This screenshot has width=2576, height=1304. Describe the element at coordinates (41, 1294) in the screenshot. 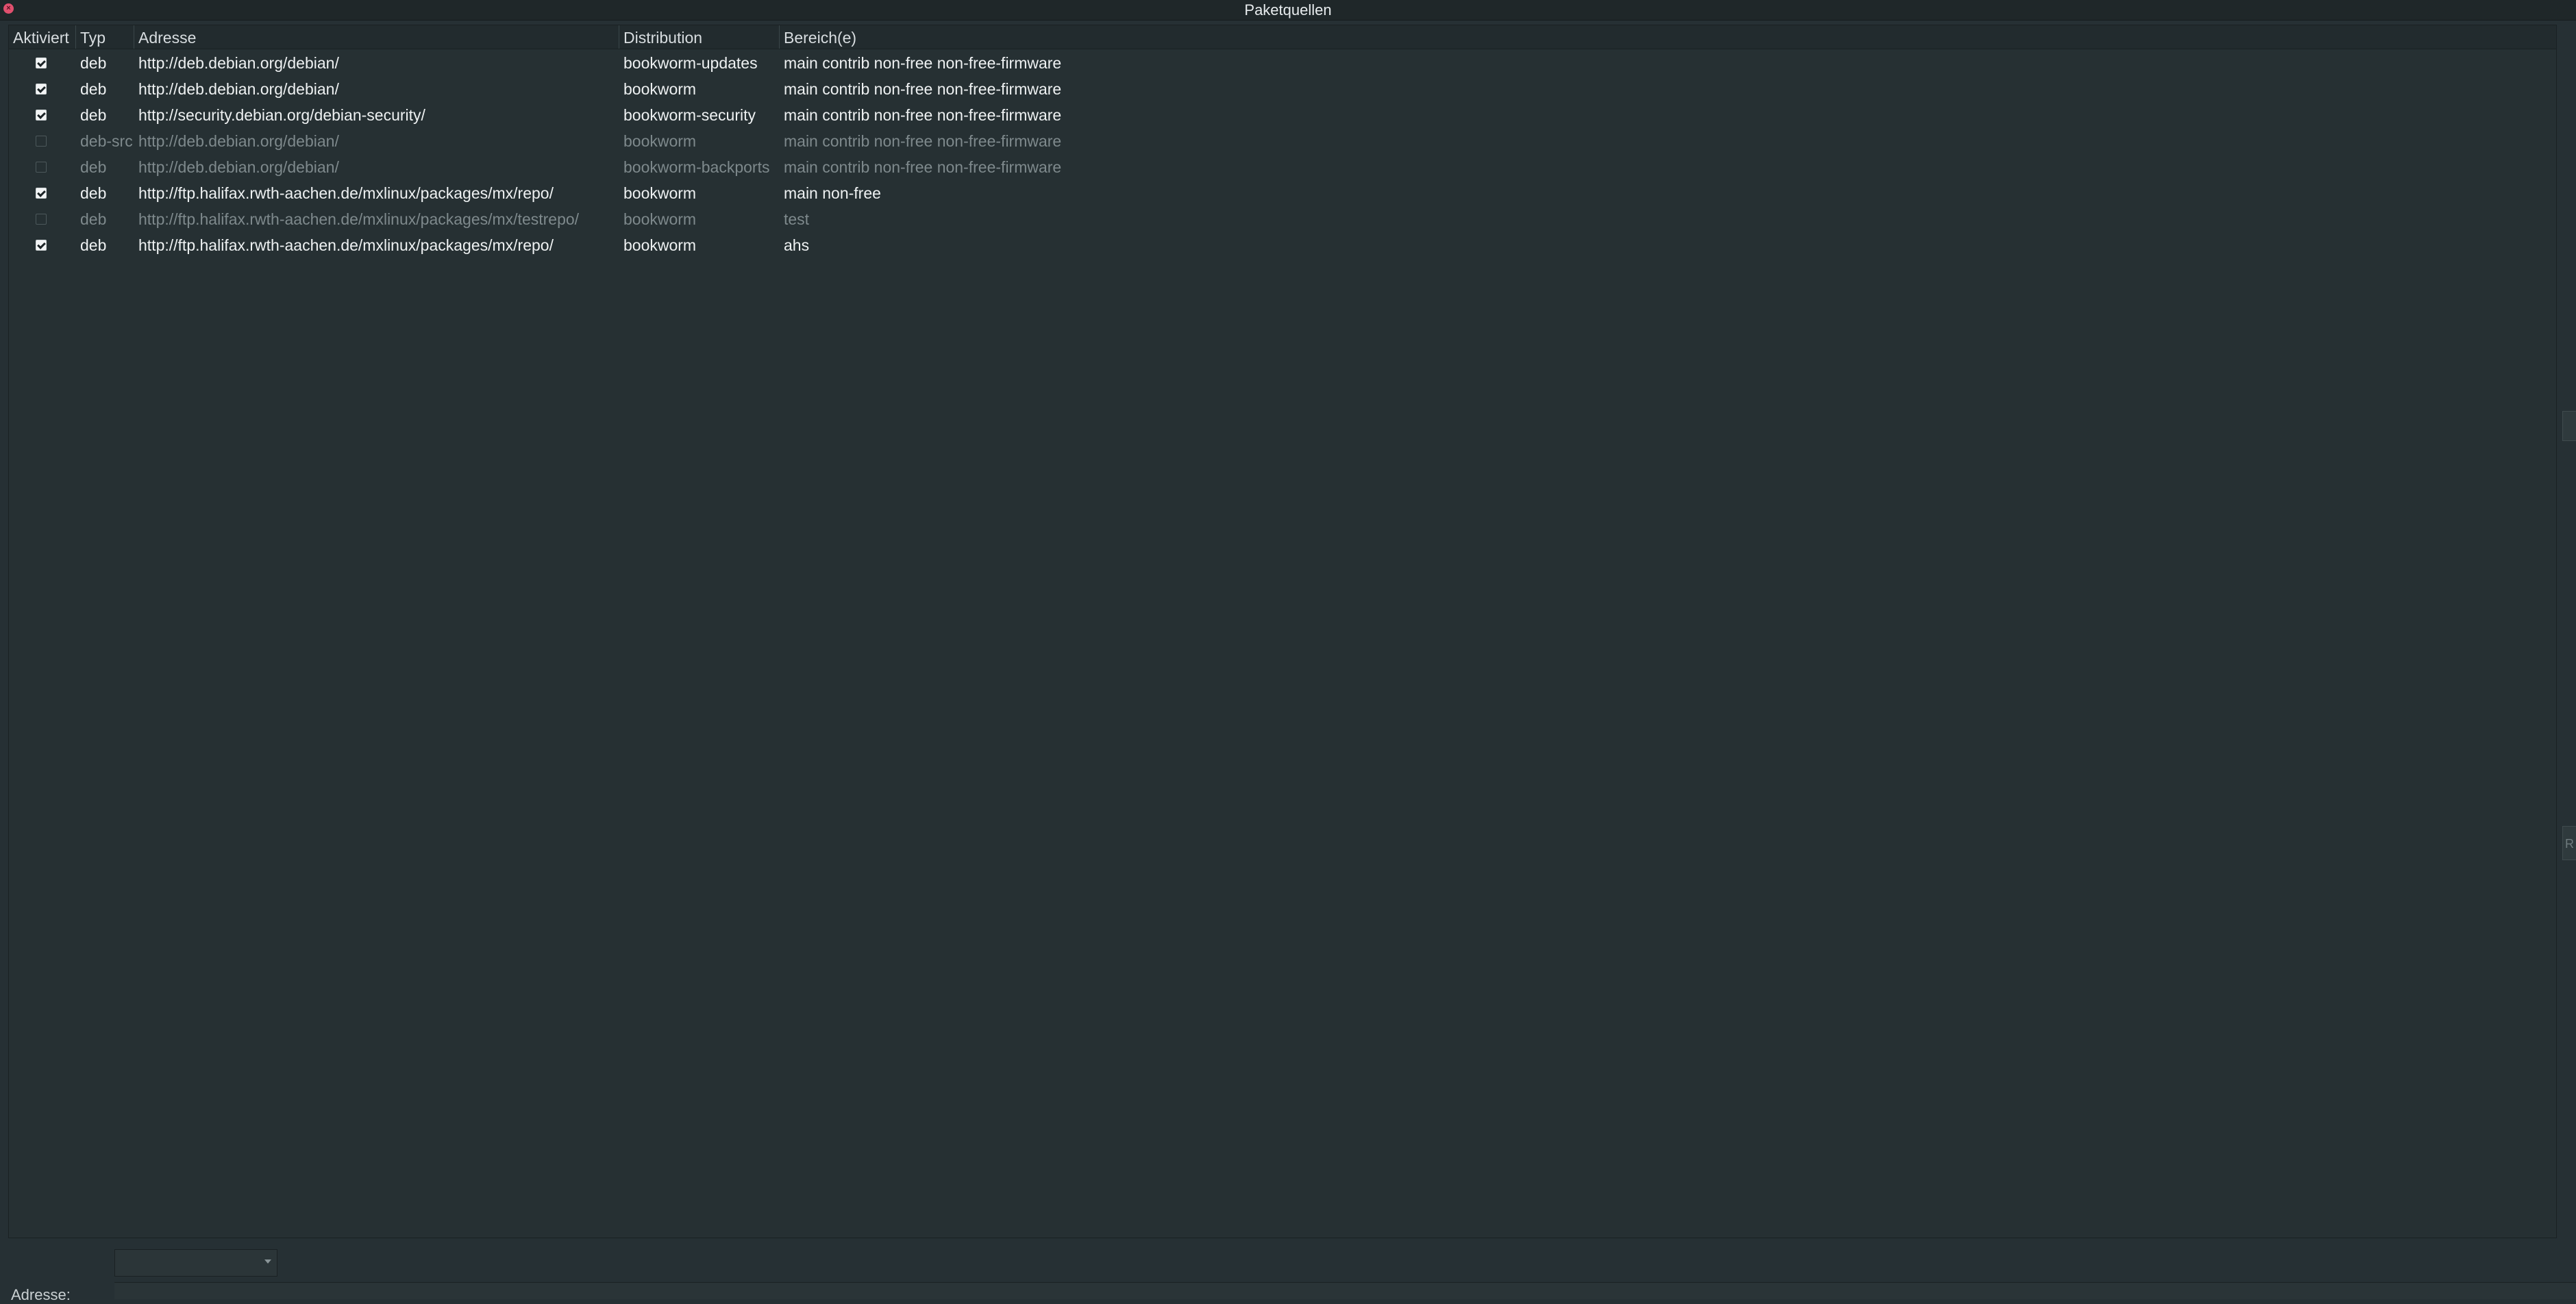

I see `address-label: Adresse:` at that location.